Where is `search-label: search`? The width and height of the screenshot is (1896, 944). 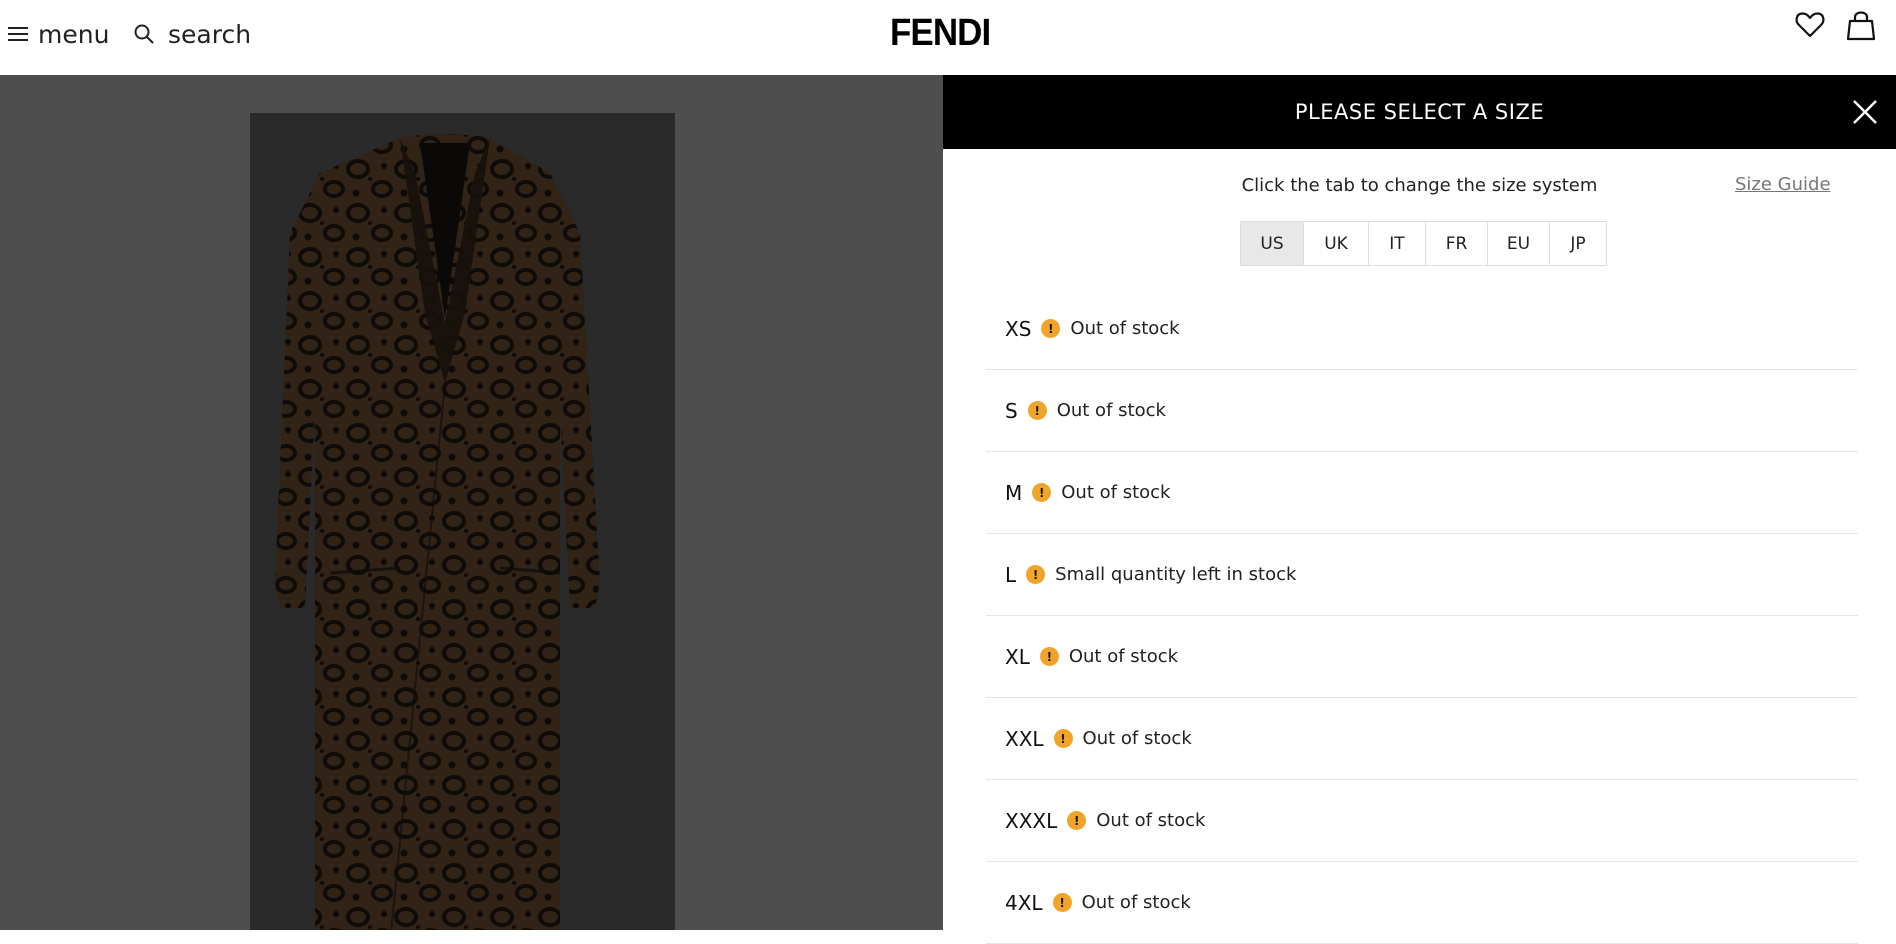
search-label: search is located at coordinates (210, 34).